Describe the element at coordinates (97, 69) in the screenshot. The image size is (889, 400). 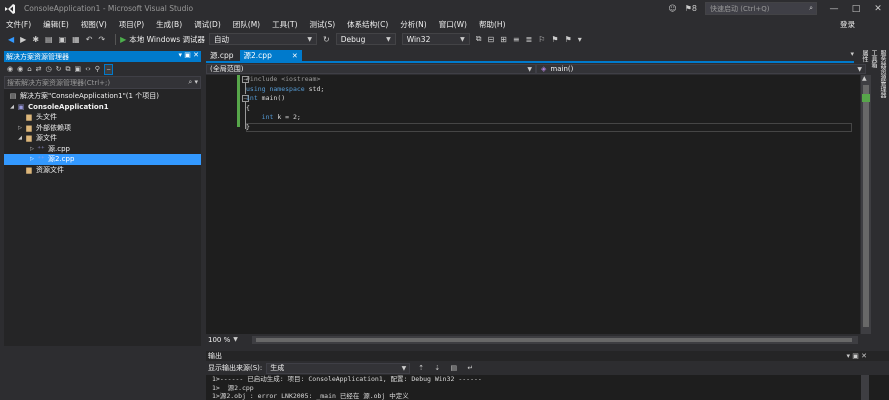
I see `properties-icon: ⚲` at that location.